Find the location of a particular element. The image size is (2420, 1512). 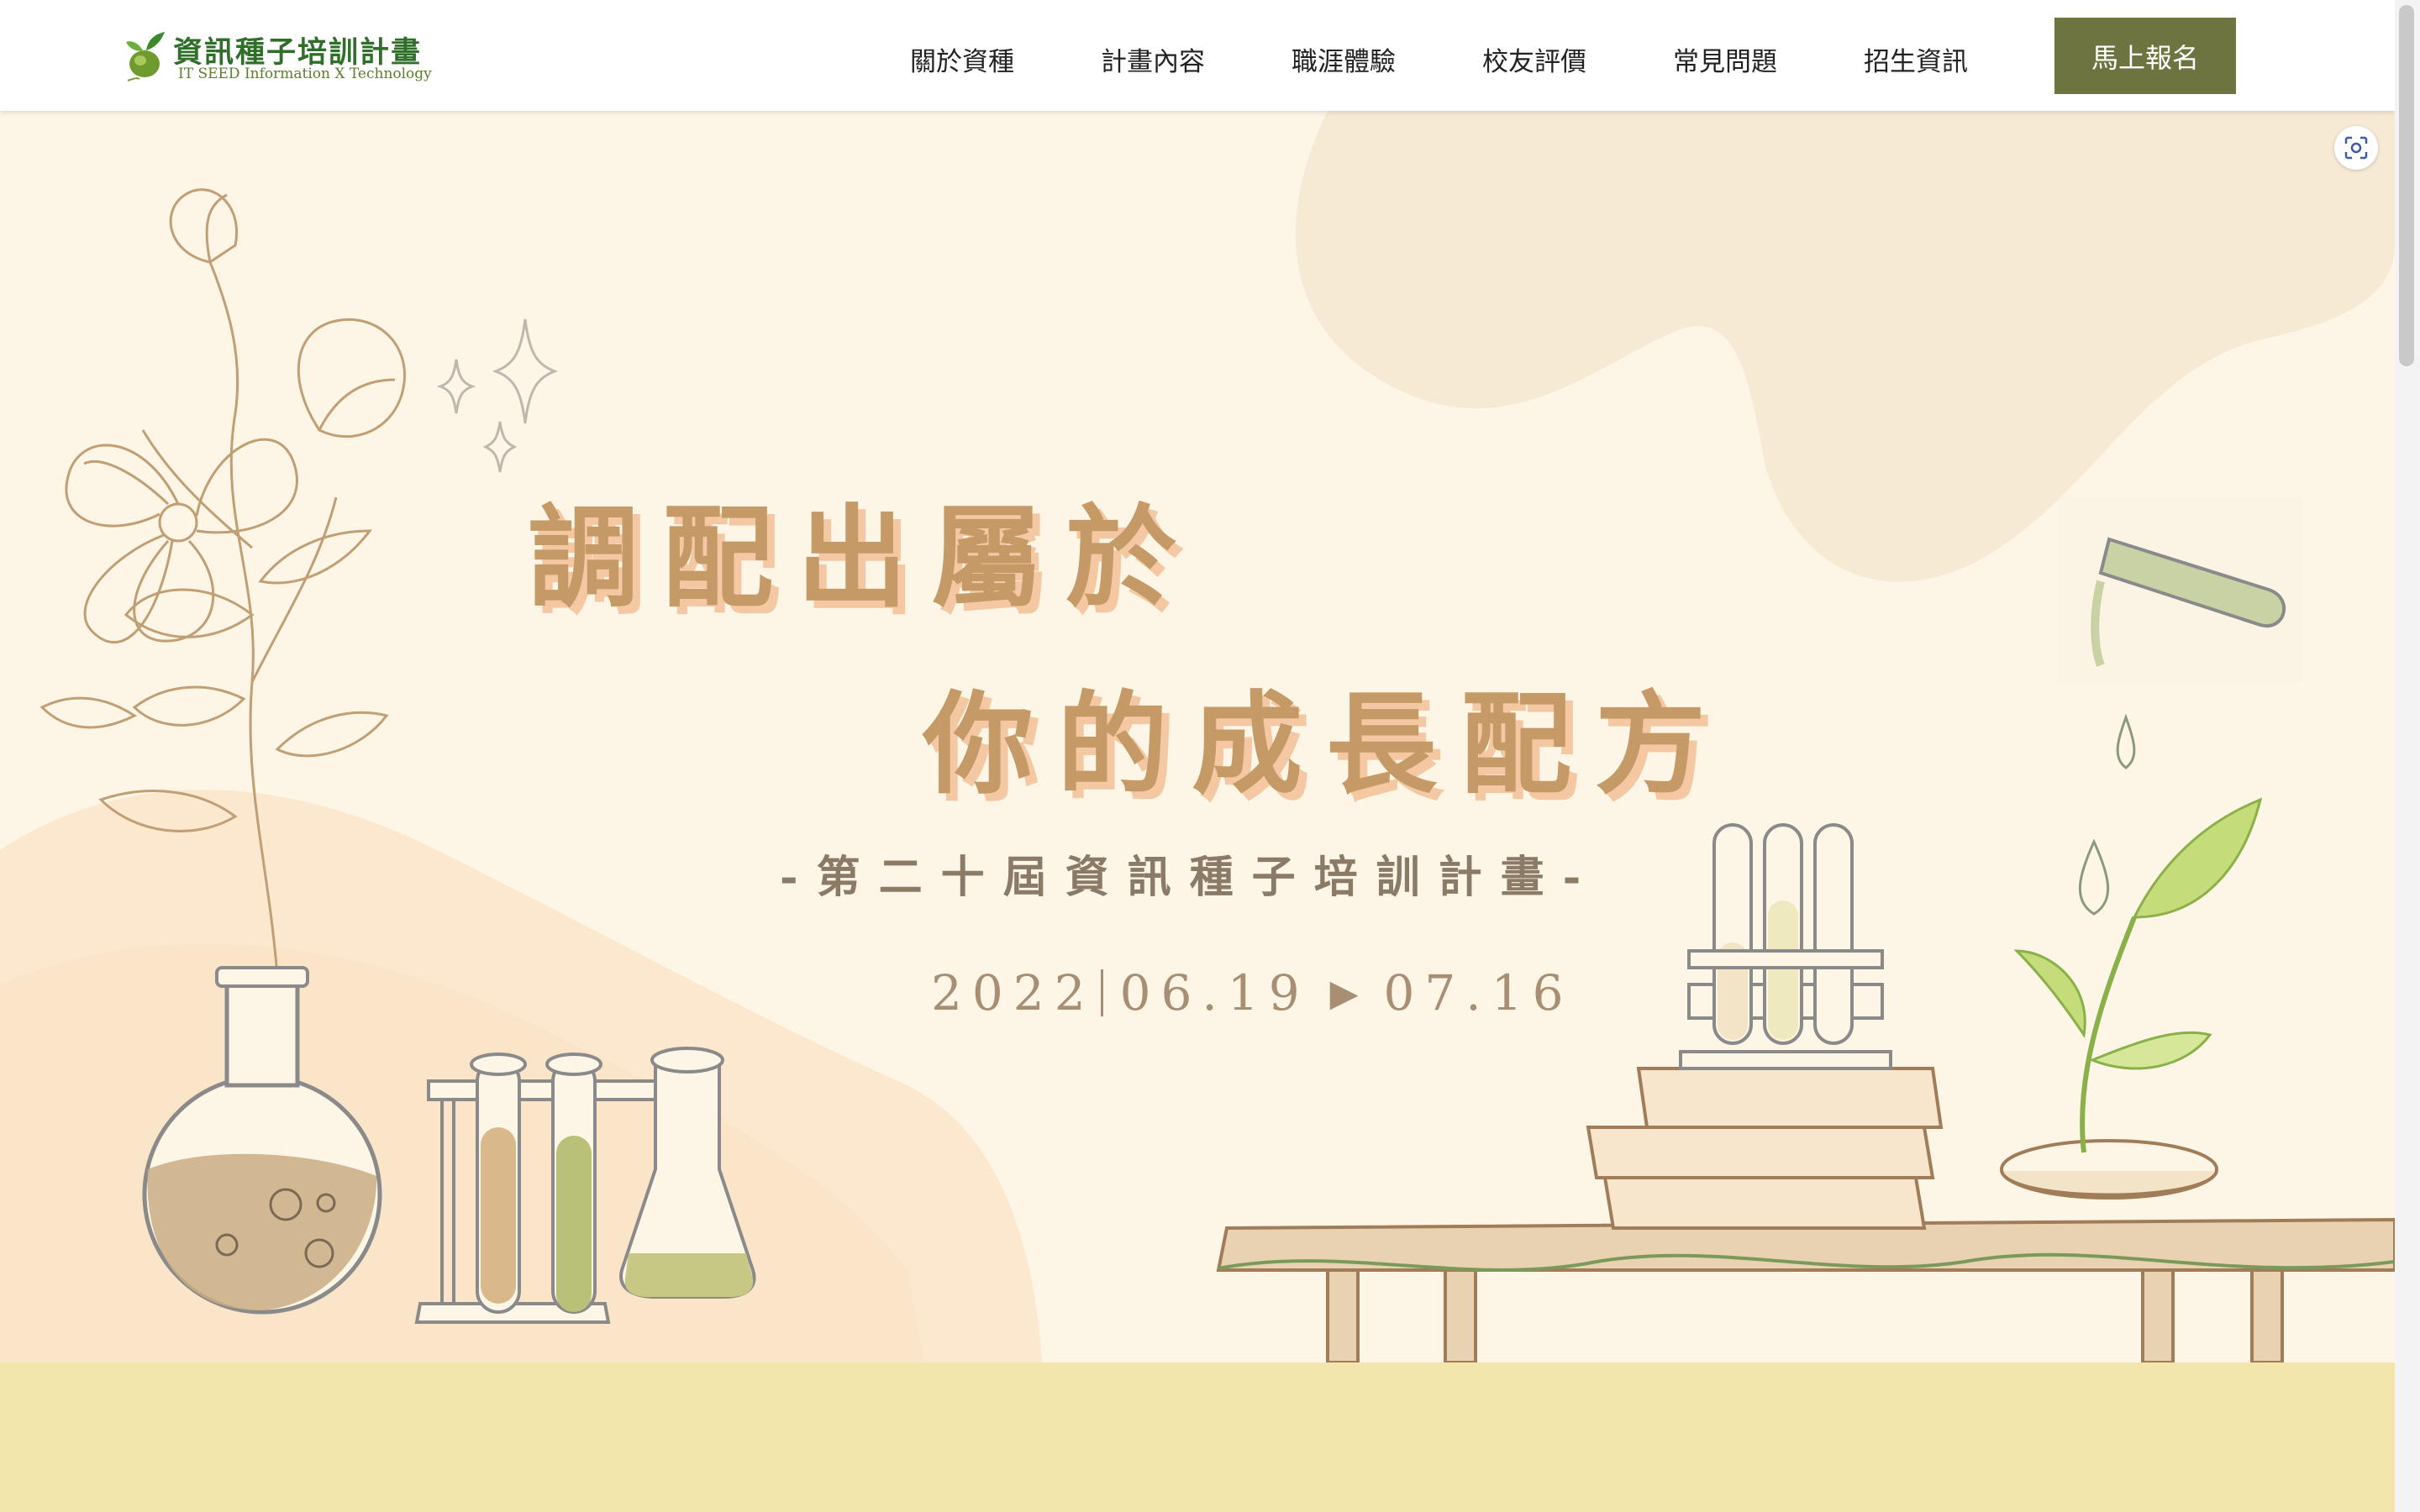

next-section-band is located at coordinates (1197, 1437).